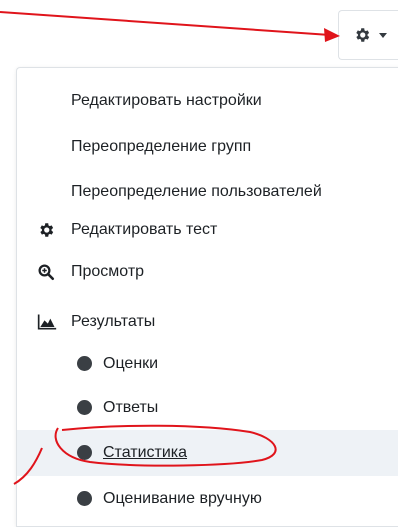  I want to click on menu-item-label: Переопределение групп, so click(161, 146).